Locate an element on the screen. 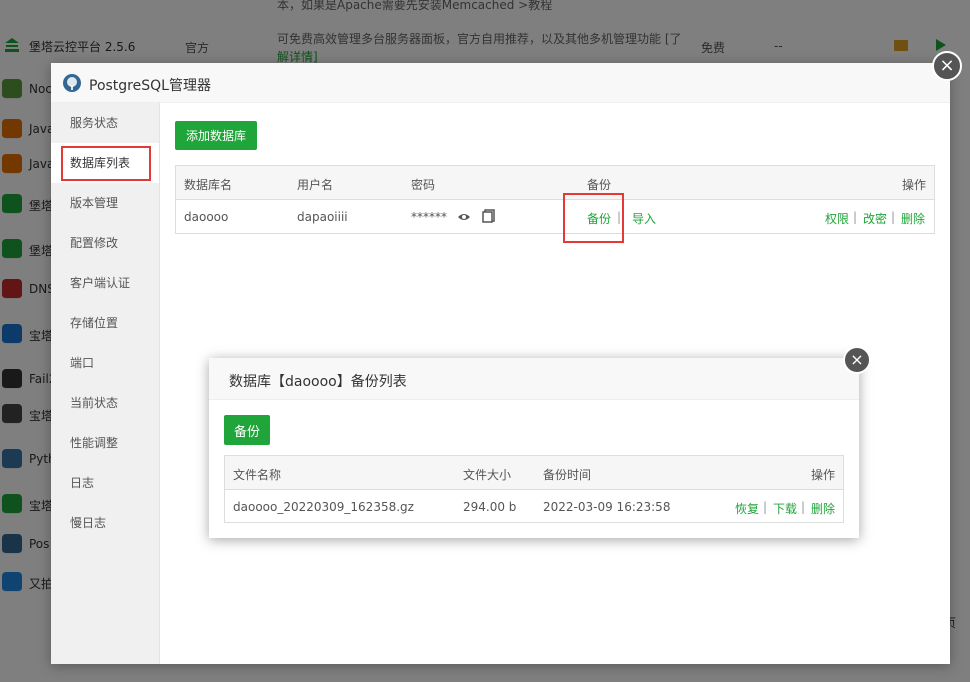  modal-header: PostgreSQL管理器 is located at coordinates (500, 83).